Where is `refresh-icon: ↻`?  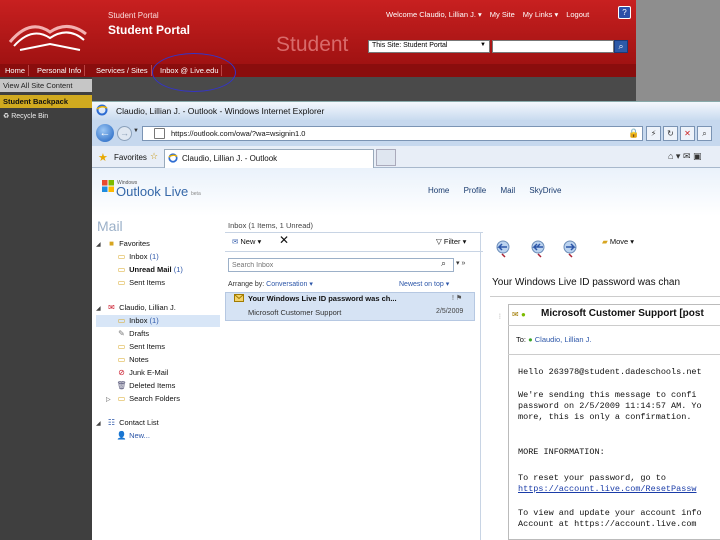
refresh-icon: ↻ is located at coordinates (670, 133).